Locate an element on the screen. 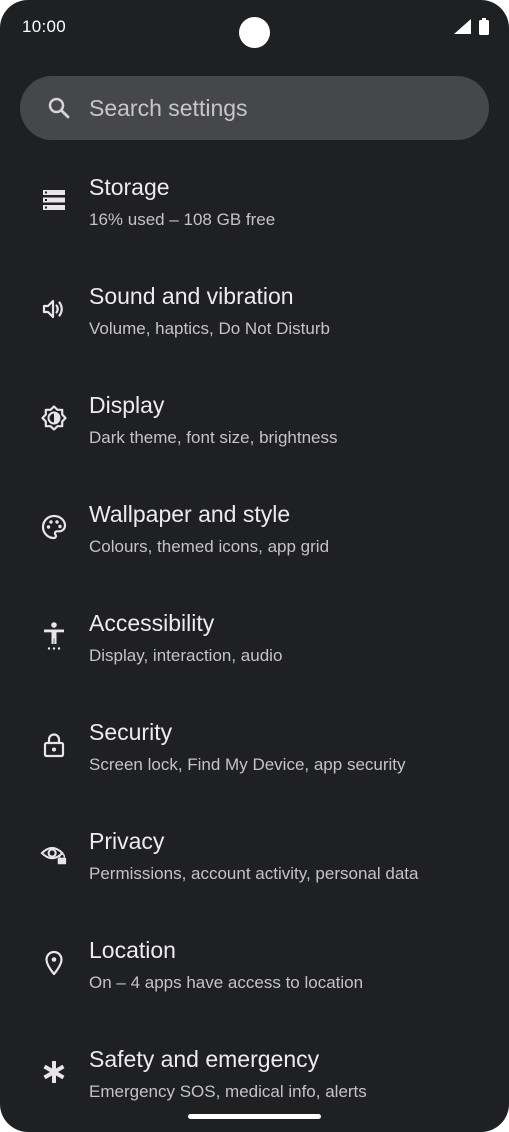 The height and width of the screenshot is (1132, 509). setting-title: Sound and vibration is located at coordinates (191, 296).